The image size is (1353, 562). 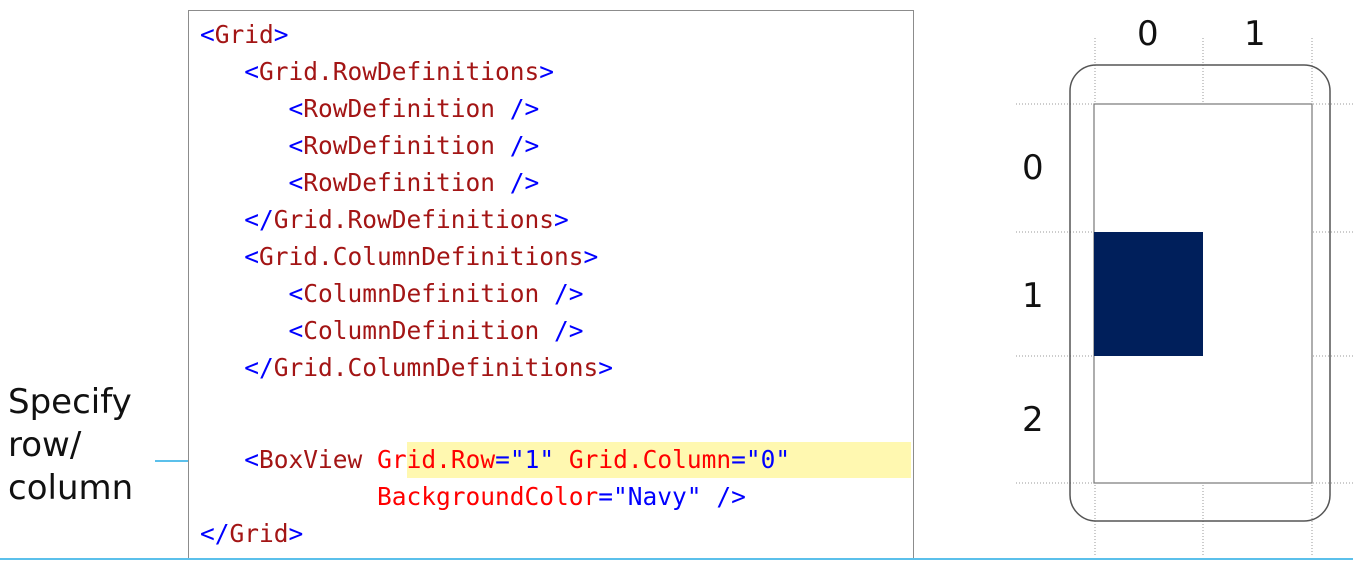 What do you see at coordinates (1033, 296) in the screenshot?
I see `row-label-1: 1` at bounding box center [1033, 296].